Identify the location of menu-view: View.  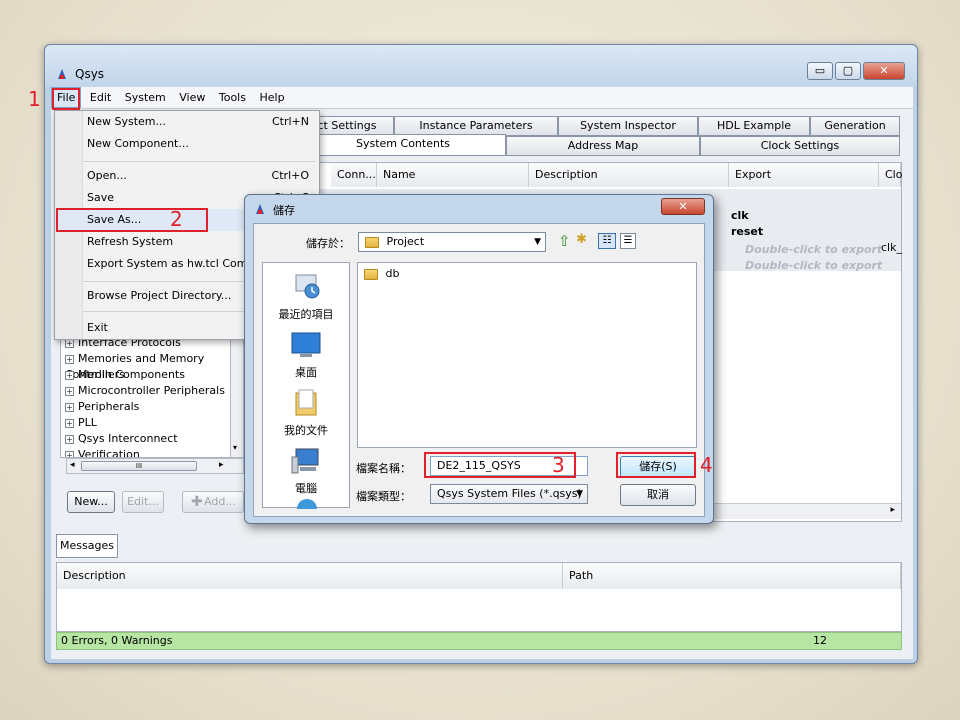
(192, 97).